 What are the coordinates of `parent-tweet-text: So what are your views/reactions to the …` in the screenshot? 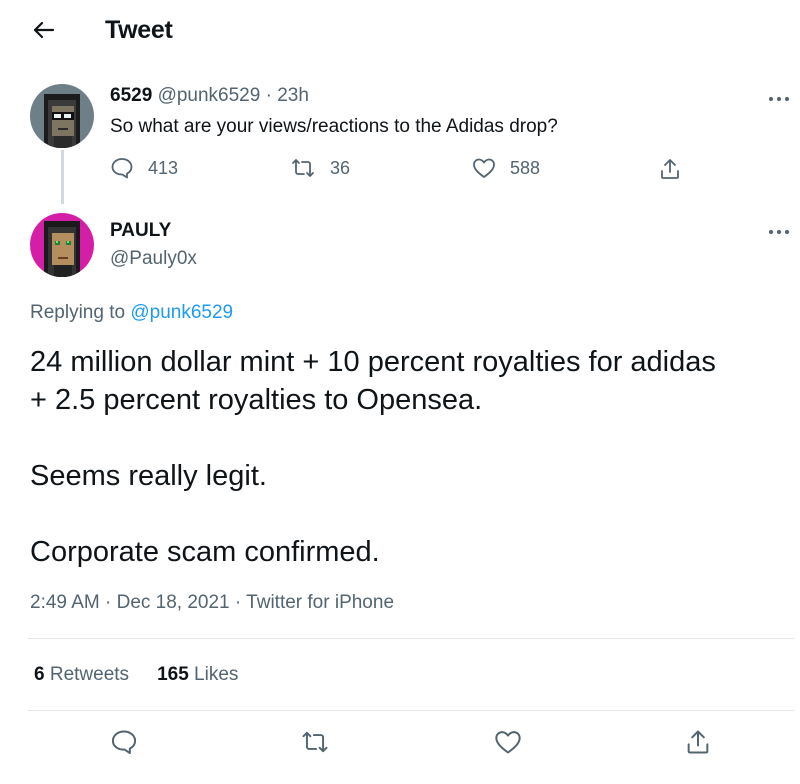 It's located at (334, 126).